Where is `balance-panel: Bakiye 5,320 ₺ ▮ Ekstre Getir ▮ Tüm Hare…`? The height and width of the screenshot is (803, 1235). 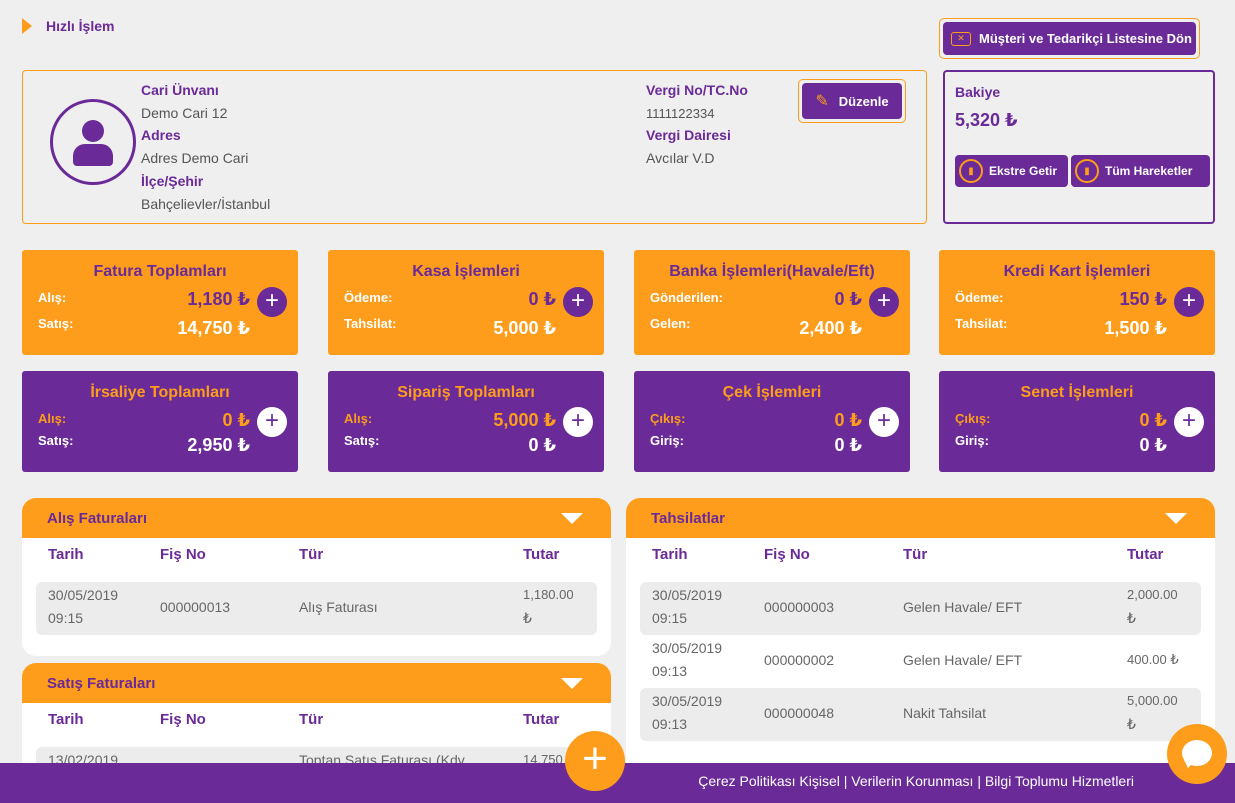 balance-panel: Bakiye 5,320 ₺ ▮ Ekstre Getir ▮ Tüm Hare… is located at coordinates (1079, 147).